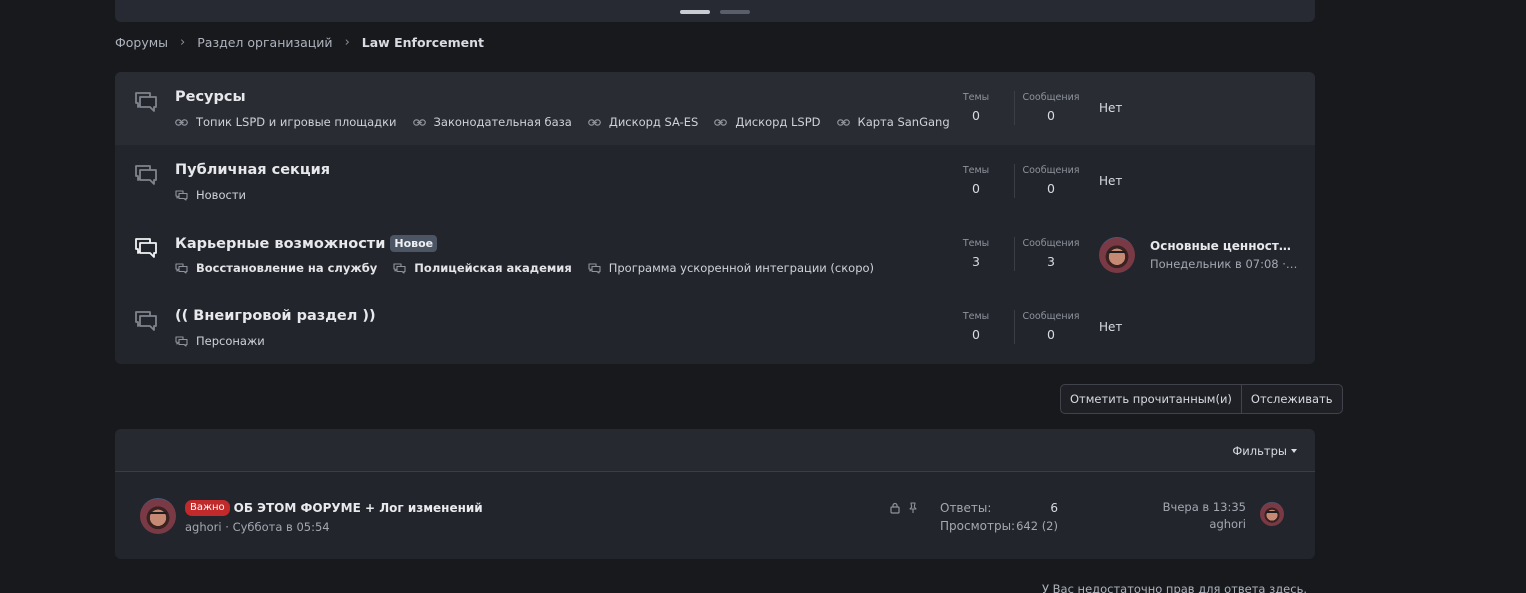 The image size is (1526, 593). What do you see at coordinates (735, 12) in the screenshot?
I see `carousel-dot` at bounding box center [735, 12].